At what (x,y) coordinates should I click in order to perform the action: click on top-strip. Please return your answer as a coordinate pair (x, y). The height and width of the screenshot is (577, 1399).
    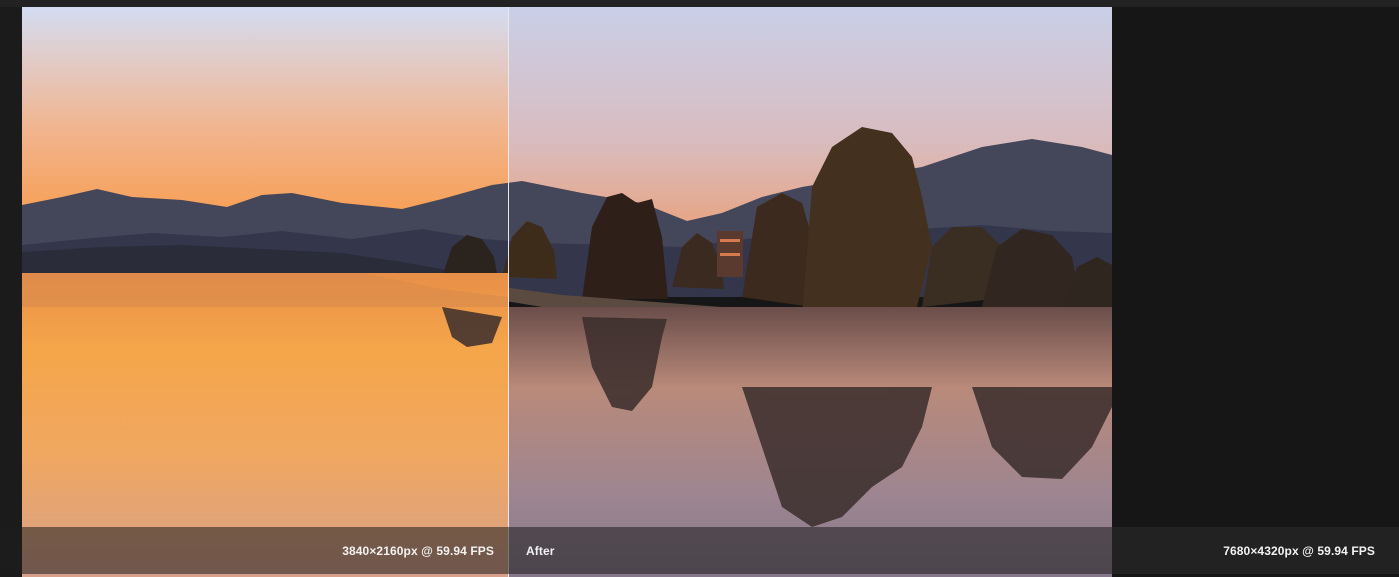
    Looking at the image, I should click on (699, 3).